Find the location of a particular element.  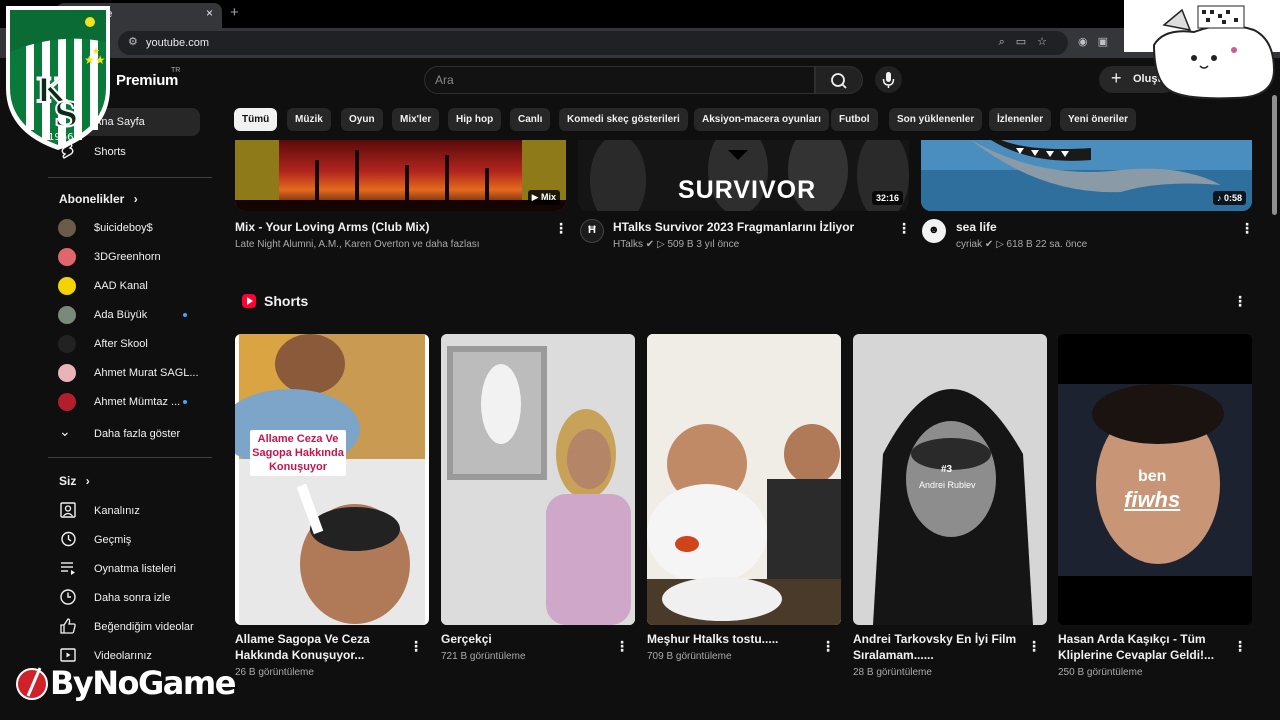

chip: Mix'ler is located at coordinates (416, 119).